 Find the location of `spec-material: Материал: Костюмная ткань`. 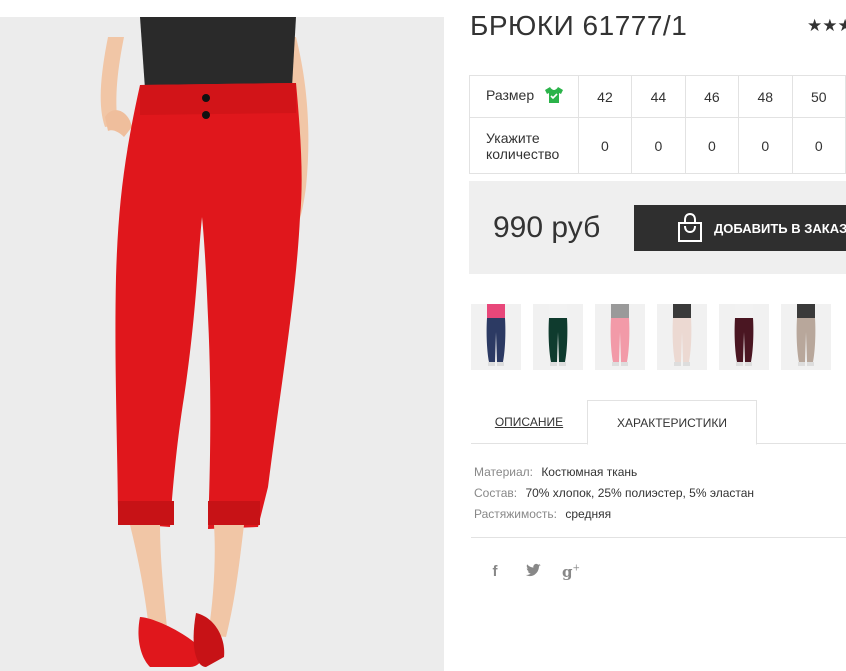

spec-material: Материал: Костюмная ткань is located at coordinates (614, 472).